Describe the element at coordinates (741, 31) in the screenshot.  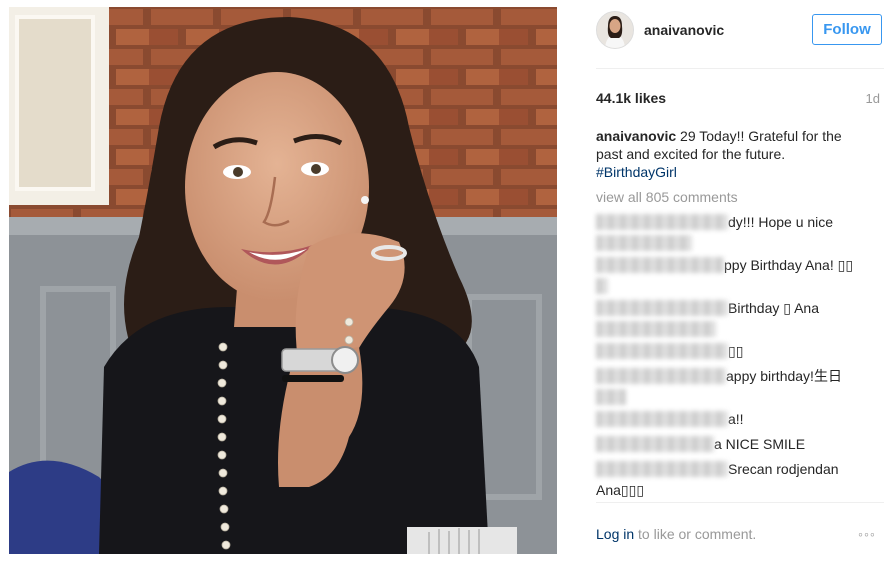
I see `post-header: anaivanovic Follow` at that location.